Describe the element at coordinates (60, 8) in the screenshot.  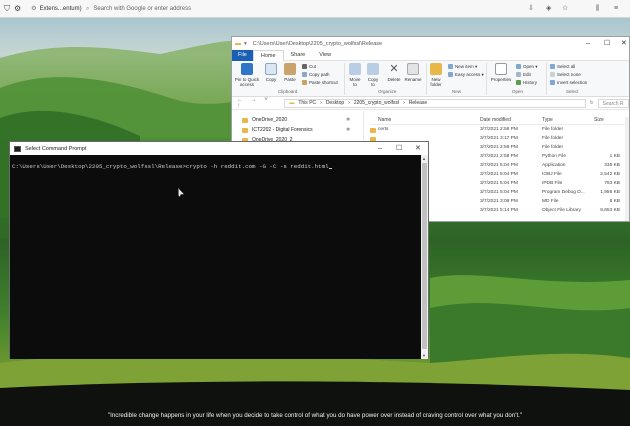
I see `tab-label: Extens...entum)` at that location.